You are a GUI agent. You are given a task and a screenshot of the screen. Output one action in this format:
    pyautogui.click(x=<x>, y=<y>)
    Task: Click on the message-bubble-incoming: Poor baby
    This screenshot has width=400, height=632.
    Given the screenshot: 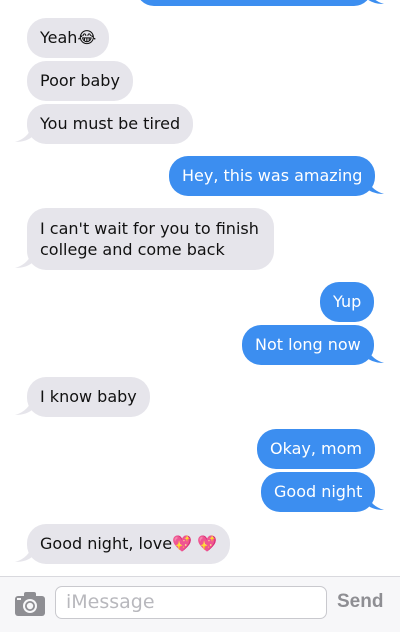 What is the action you would take?
    pyautogui.click(x=80, y=81)
    